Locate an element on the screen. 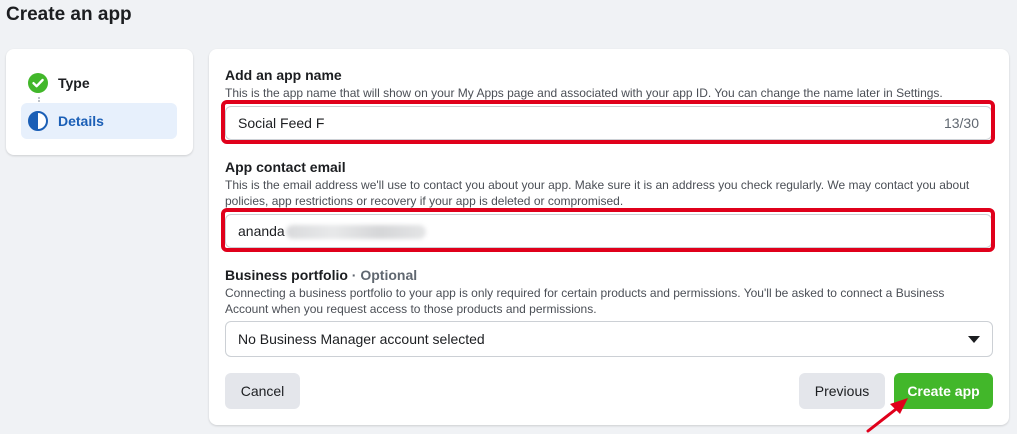 The width and height of the screenshot is (1017, 434). contact-email-input: ananda is located at coordinates (608, 231).